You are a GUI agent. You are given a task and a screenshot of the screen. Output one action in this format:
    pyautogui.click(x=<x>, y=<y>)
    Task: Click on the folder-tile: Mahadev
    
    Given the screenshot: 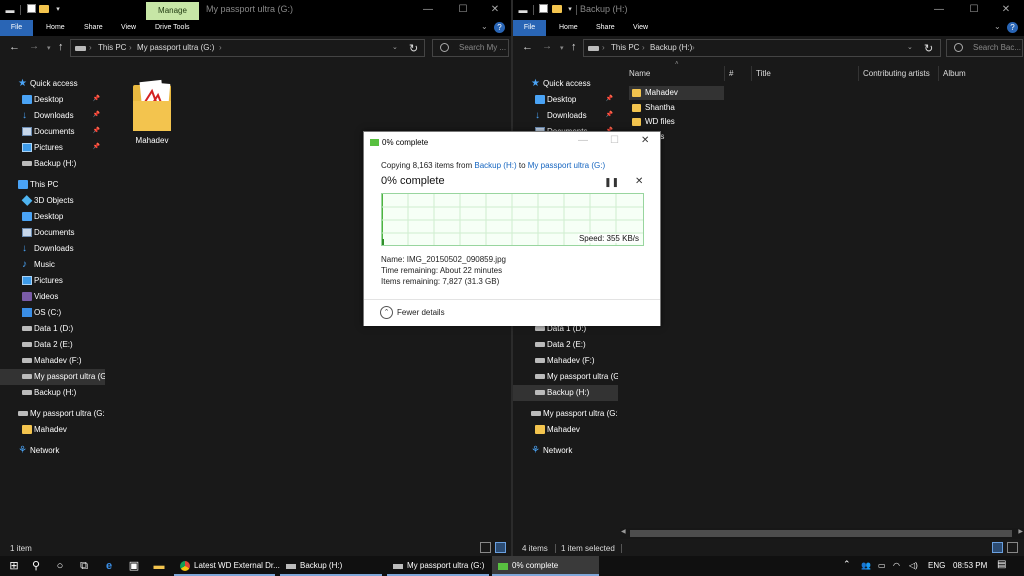 What is the action you would take?
    pyautogui.click(x=152, y=112)
    